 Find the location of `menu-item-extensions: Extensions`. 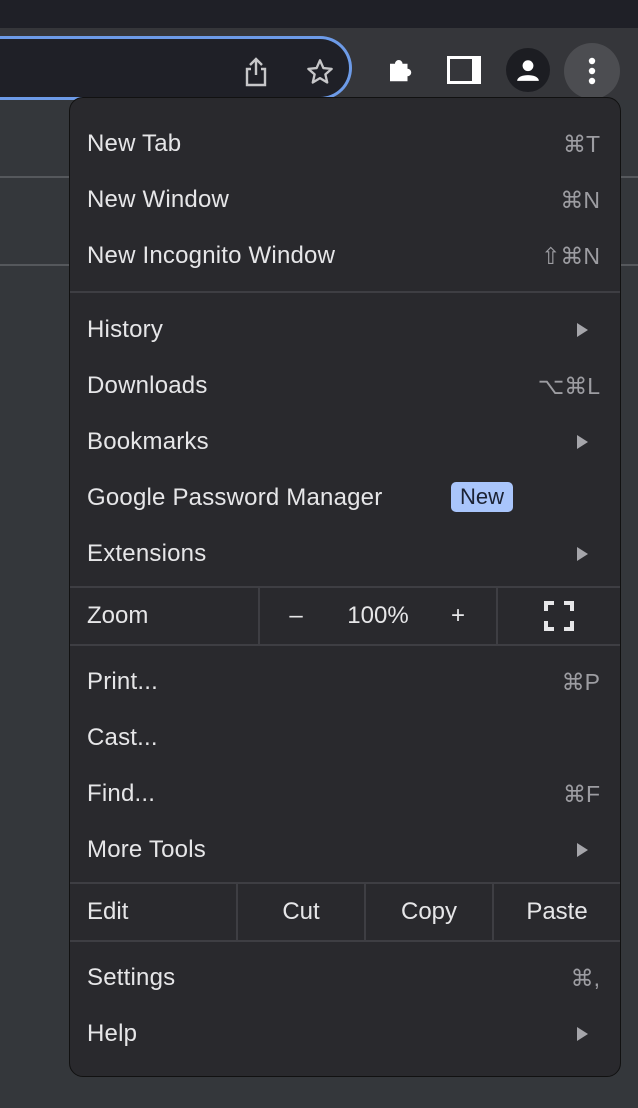

menu-item-extensions: Extensions is located at coordinates (345, 554).